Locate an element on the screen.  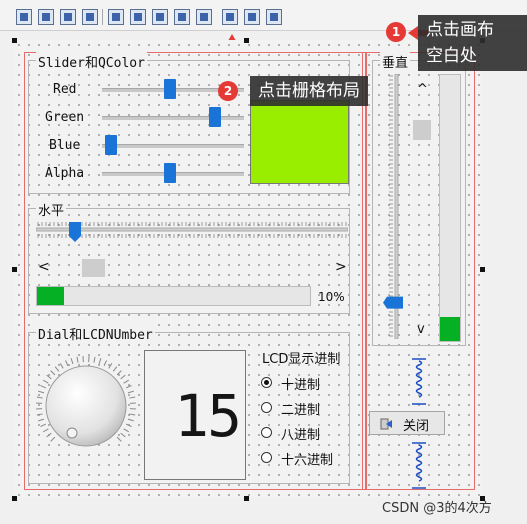
red-slider-handle is located at coordinates (170, 89).